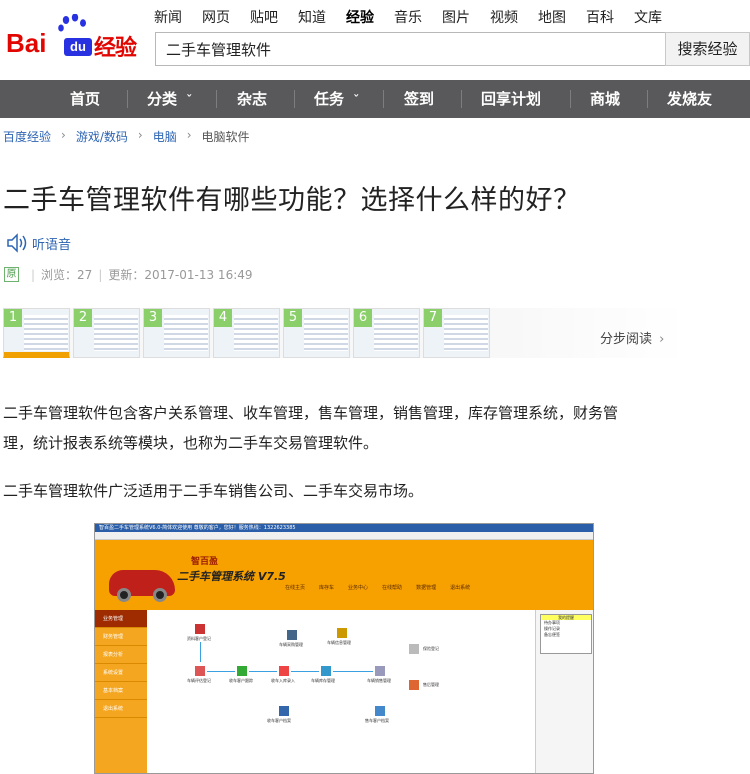  What do you see at coordinates (363, 318) in the screenshot?
I see `step-number: 6` at bounding box center [363, 318].